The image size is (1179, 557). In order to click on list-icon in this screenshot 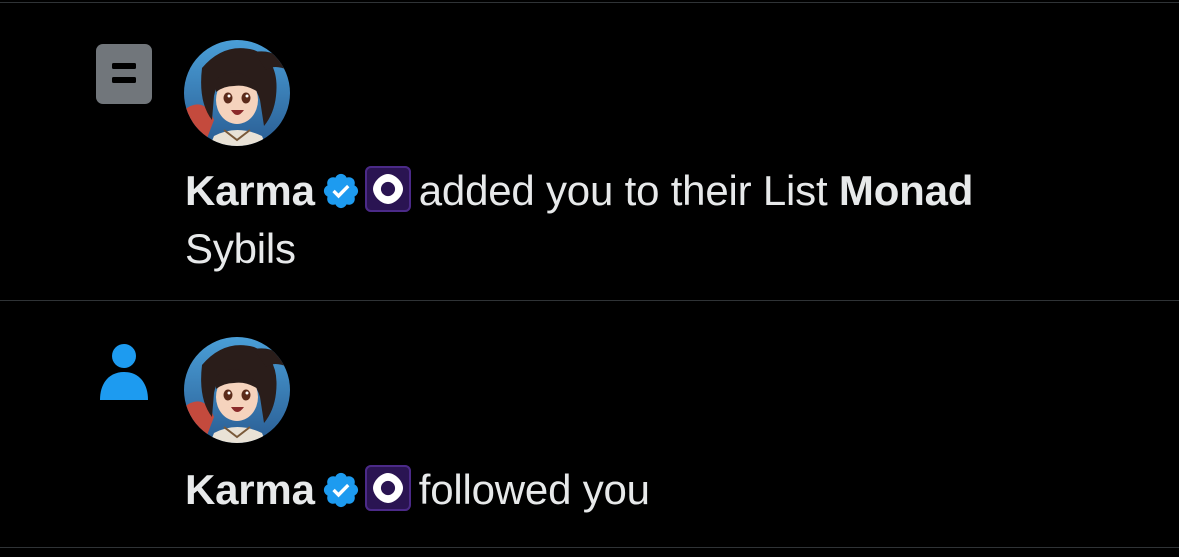, I will do `click(124, 74)`.